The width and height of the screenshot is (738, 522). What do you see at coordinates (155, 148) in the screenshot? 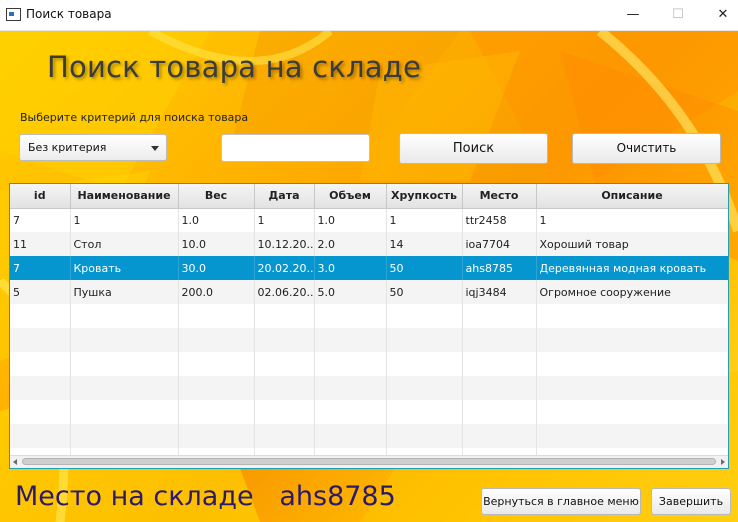
I see `chevron-down-icon` at bounding box center [155, 148].